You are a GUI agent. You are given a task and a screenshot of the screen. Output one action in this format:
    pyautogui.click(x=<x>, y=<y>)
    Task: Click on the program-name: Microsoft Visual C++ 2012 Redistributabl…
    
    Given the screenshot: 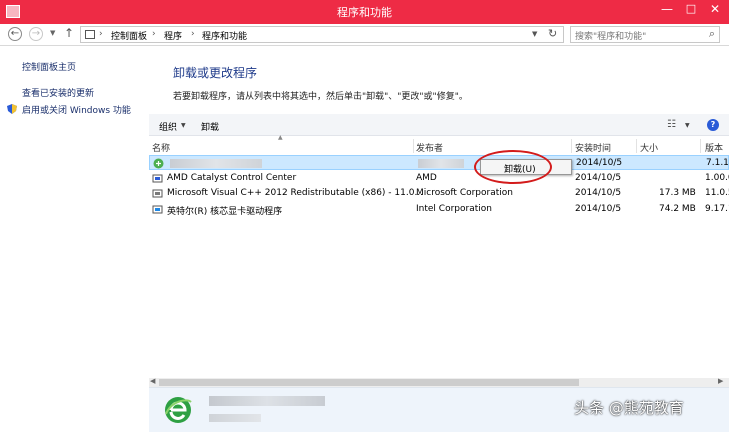 What is the action you would take?
    pyautogui.click(x=295, y=193)
    